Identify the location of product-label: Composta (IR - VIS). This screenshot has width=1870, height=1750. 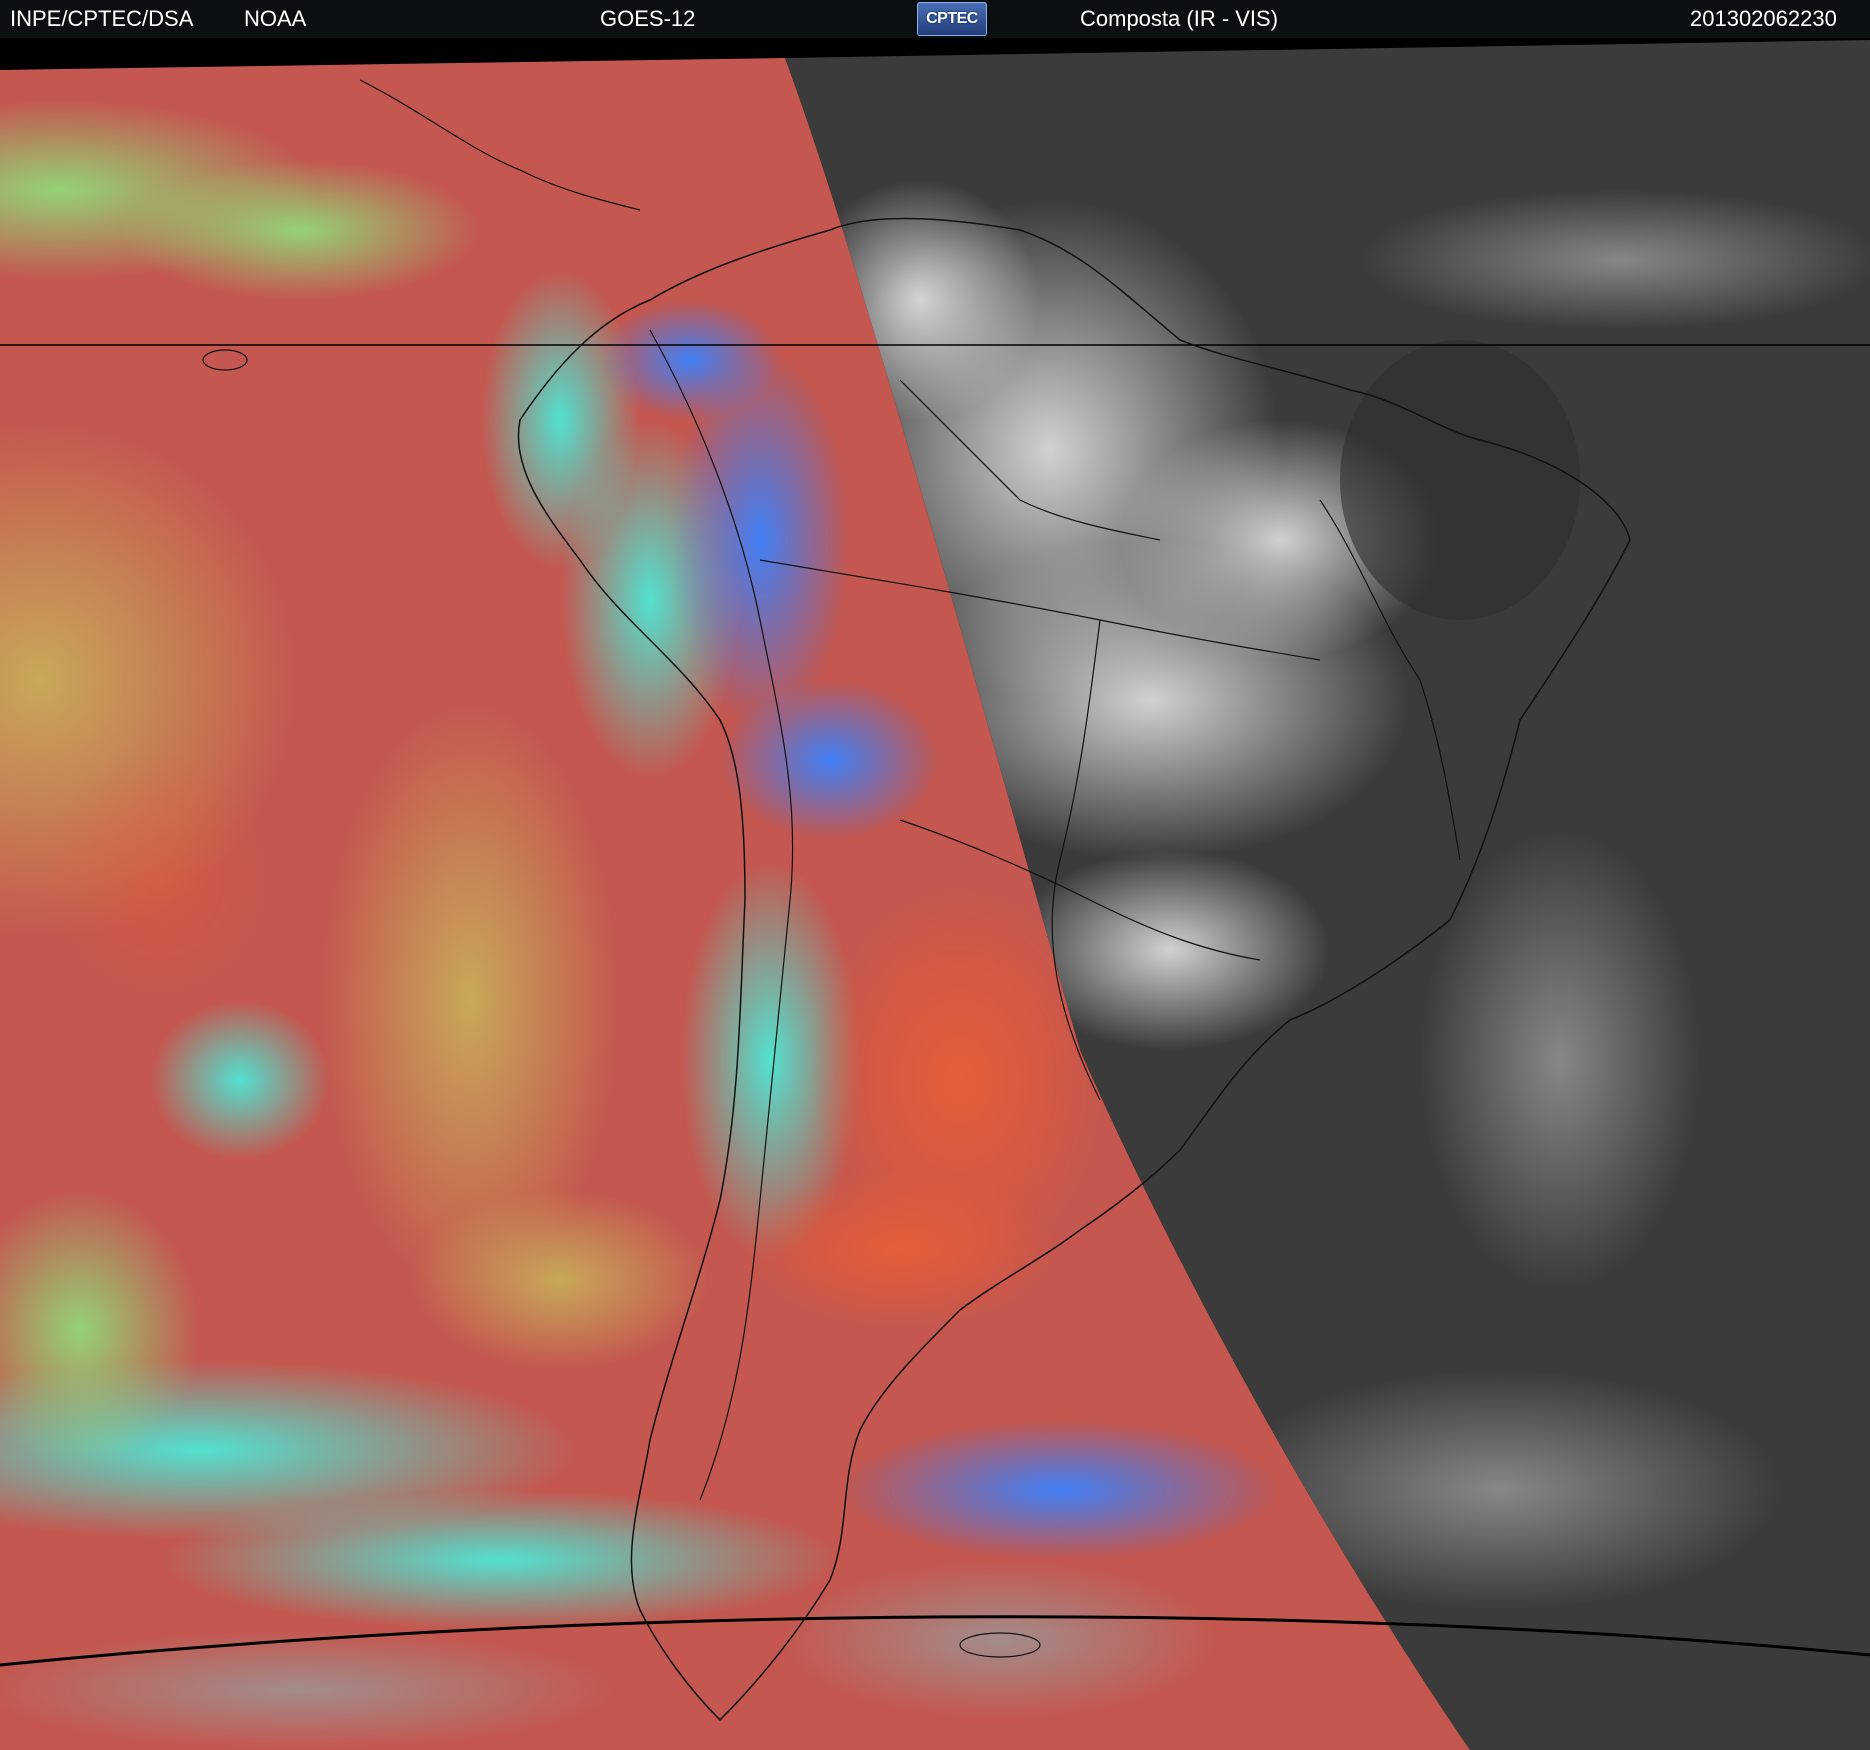
(1179, 18).